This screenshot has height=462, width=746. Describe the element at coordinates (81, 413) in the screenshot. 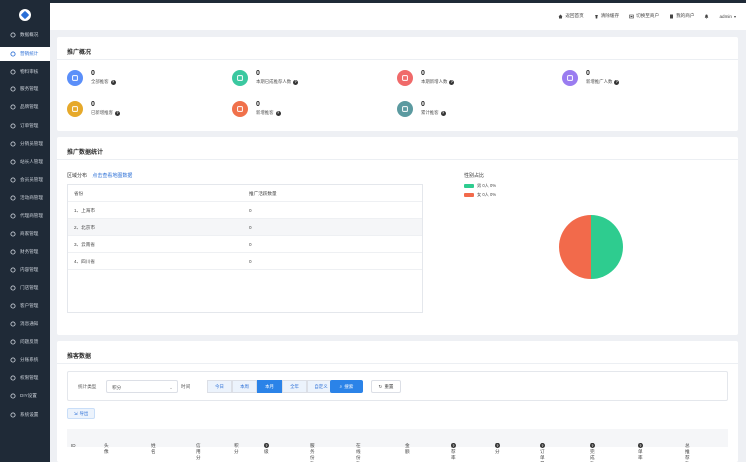

I see `export-button: ⇲ 导出` at that location.